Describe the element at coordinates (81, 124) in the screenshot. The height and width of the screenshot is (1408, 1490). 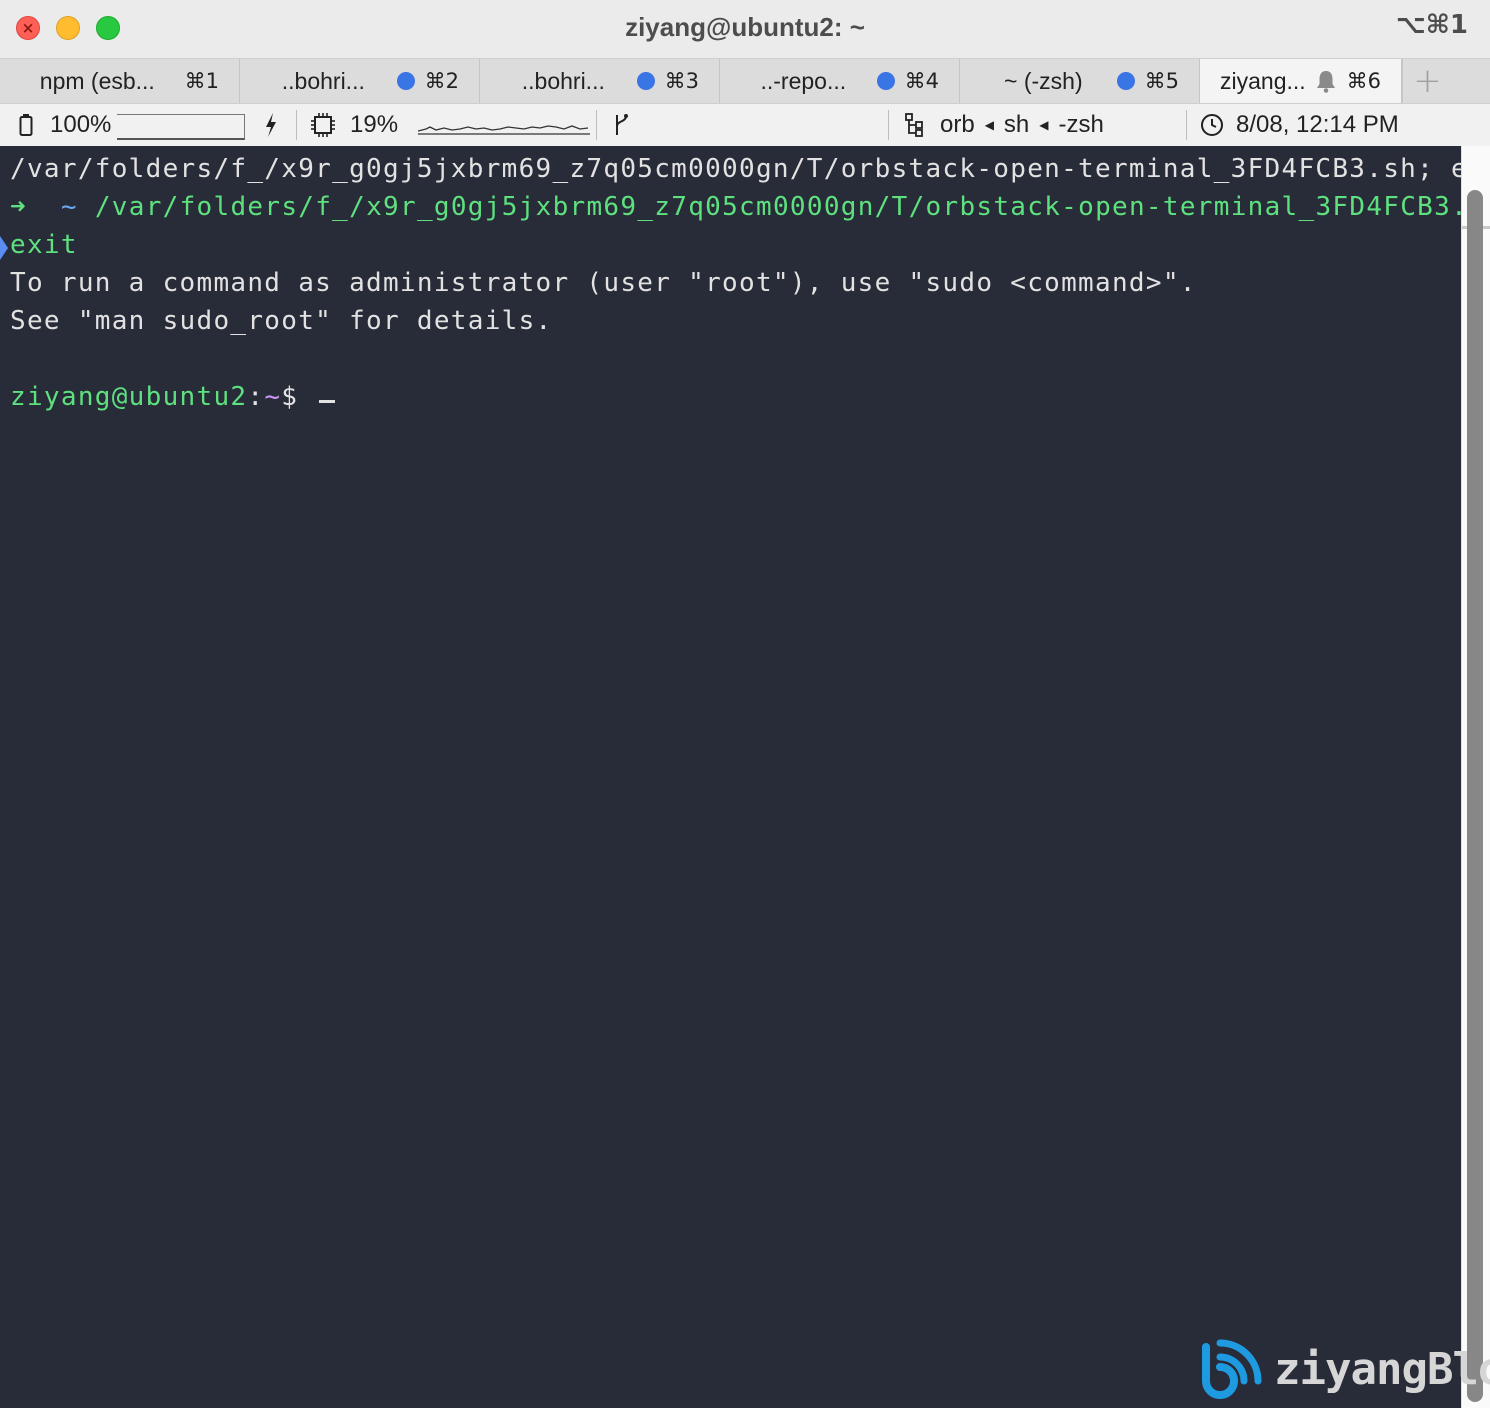
I see `battery-percent: 100%` at that location.